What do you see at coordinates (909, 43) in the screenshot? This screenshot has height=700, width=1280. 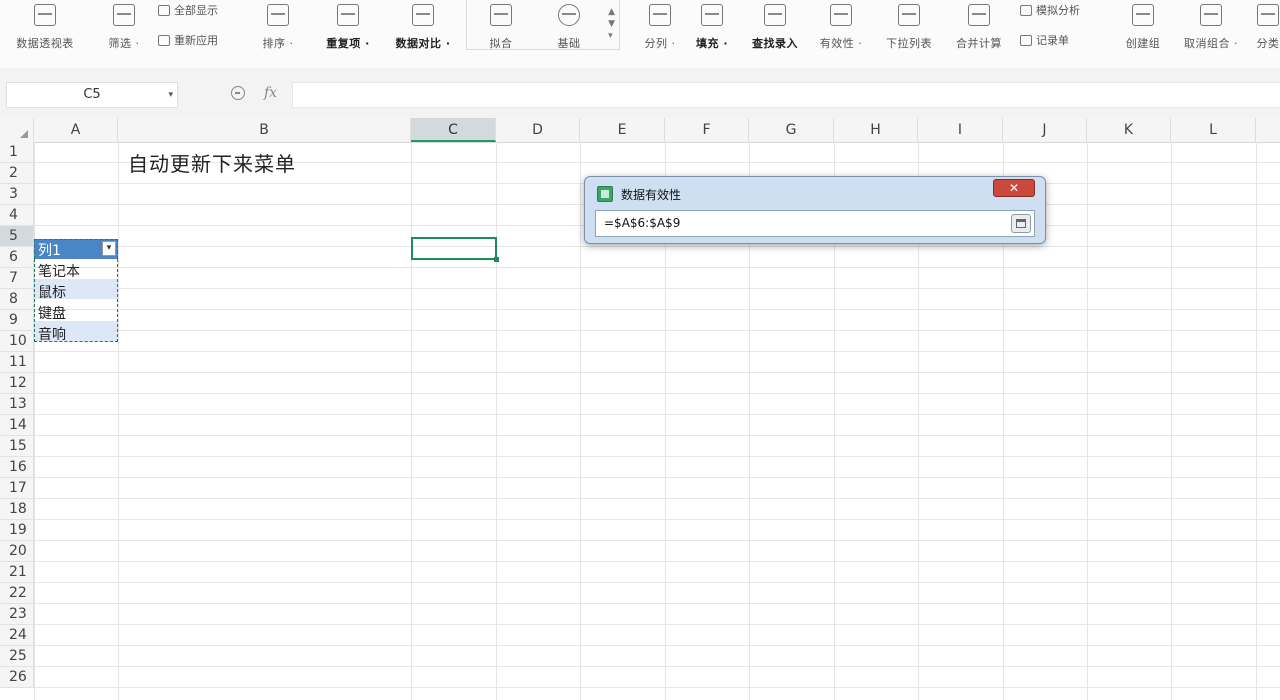 I see `dropdown-list-label: 下拉列表` at bounding box center [909, 43].